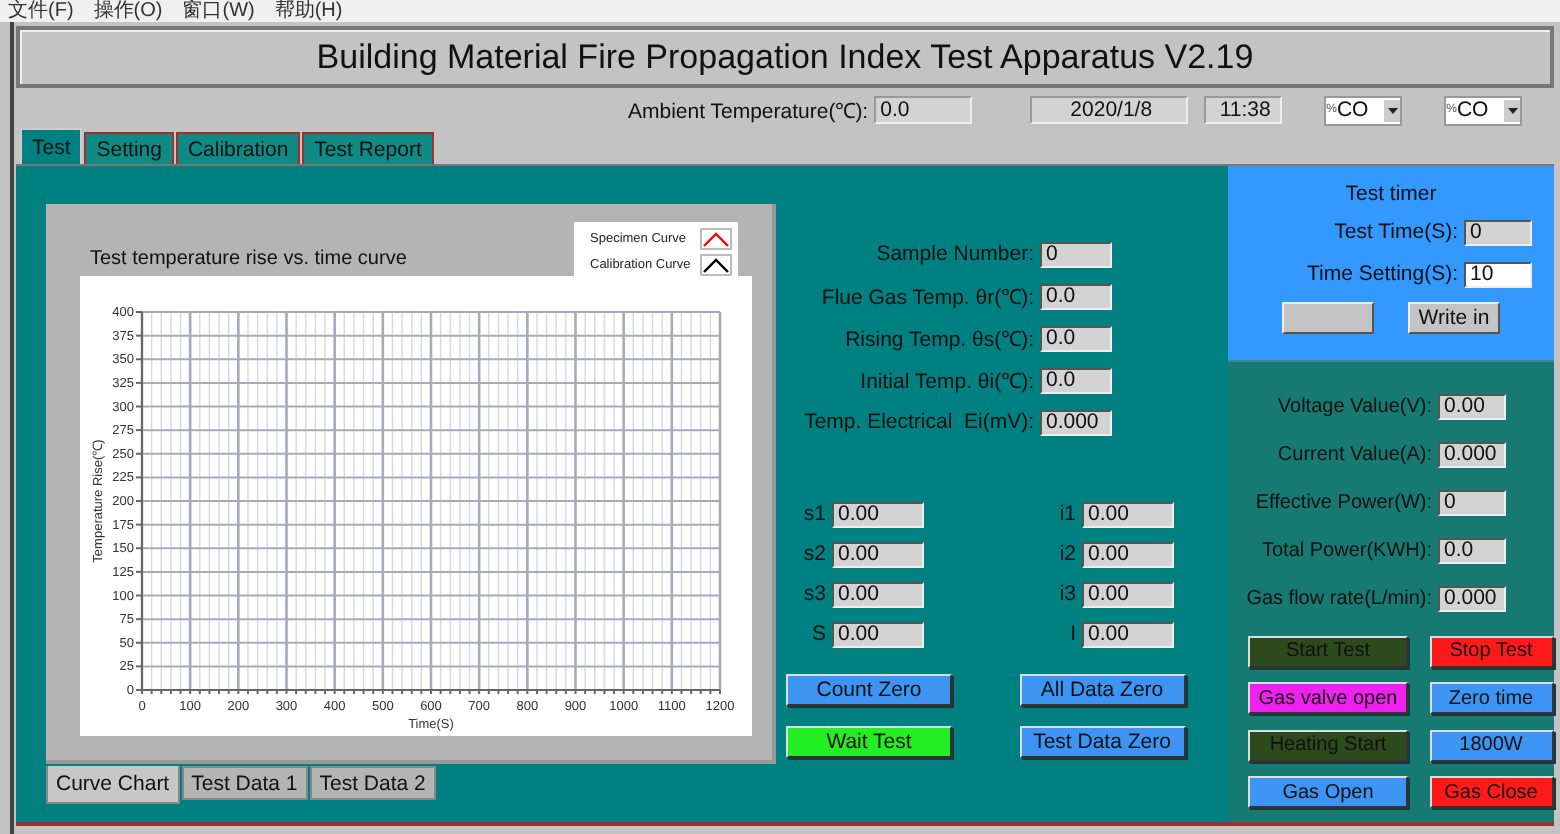 This screenshot has width=1560, height=834. What do you see at coordinates (1067, 594) in the screenshot?
I see `field-label: i3` at bounding box center [1067, 594].